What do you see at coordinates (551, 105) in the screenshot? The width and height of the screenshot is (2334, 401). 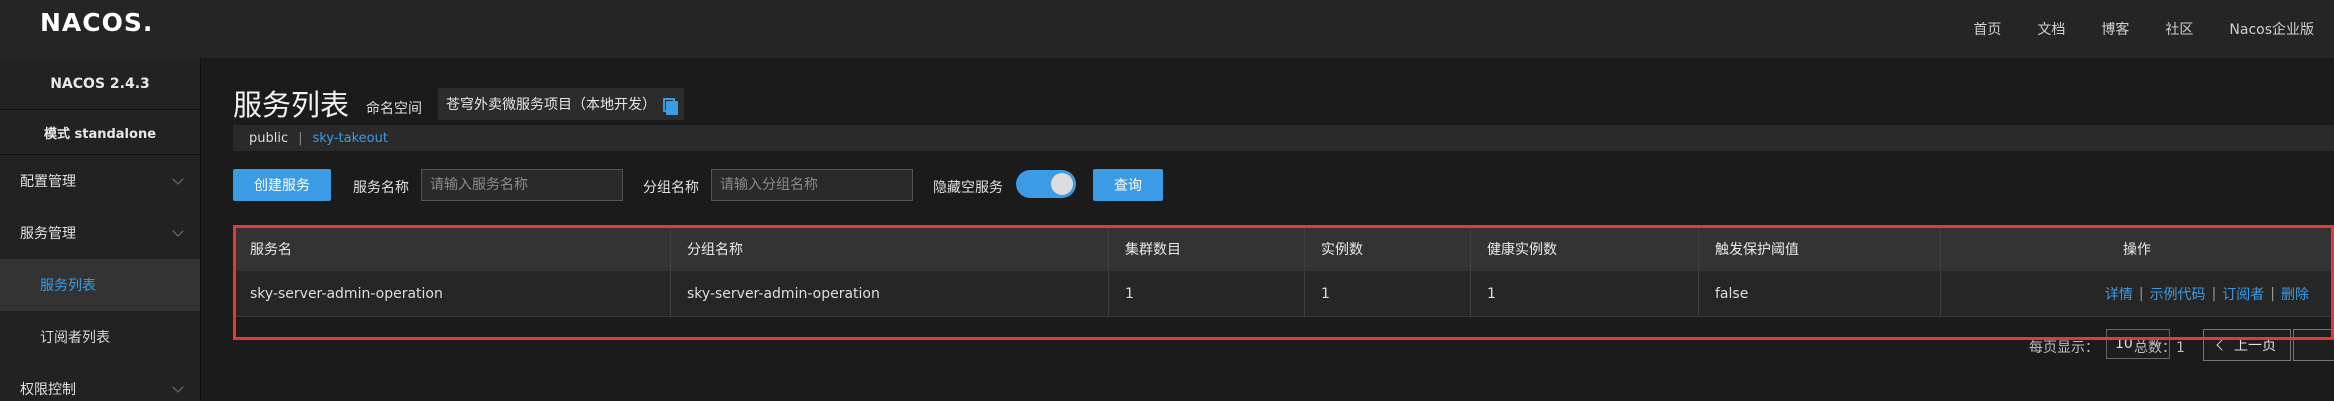 I see `namespace-value: 苍穹外卖微服务项目（本地开发）` at bounding box center [551, 105].